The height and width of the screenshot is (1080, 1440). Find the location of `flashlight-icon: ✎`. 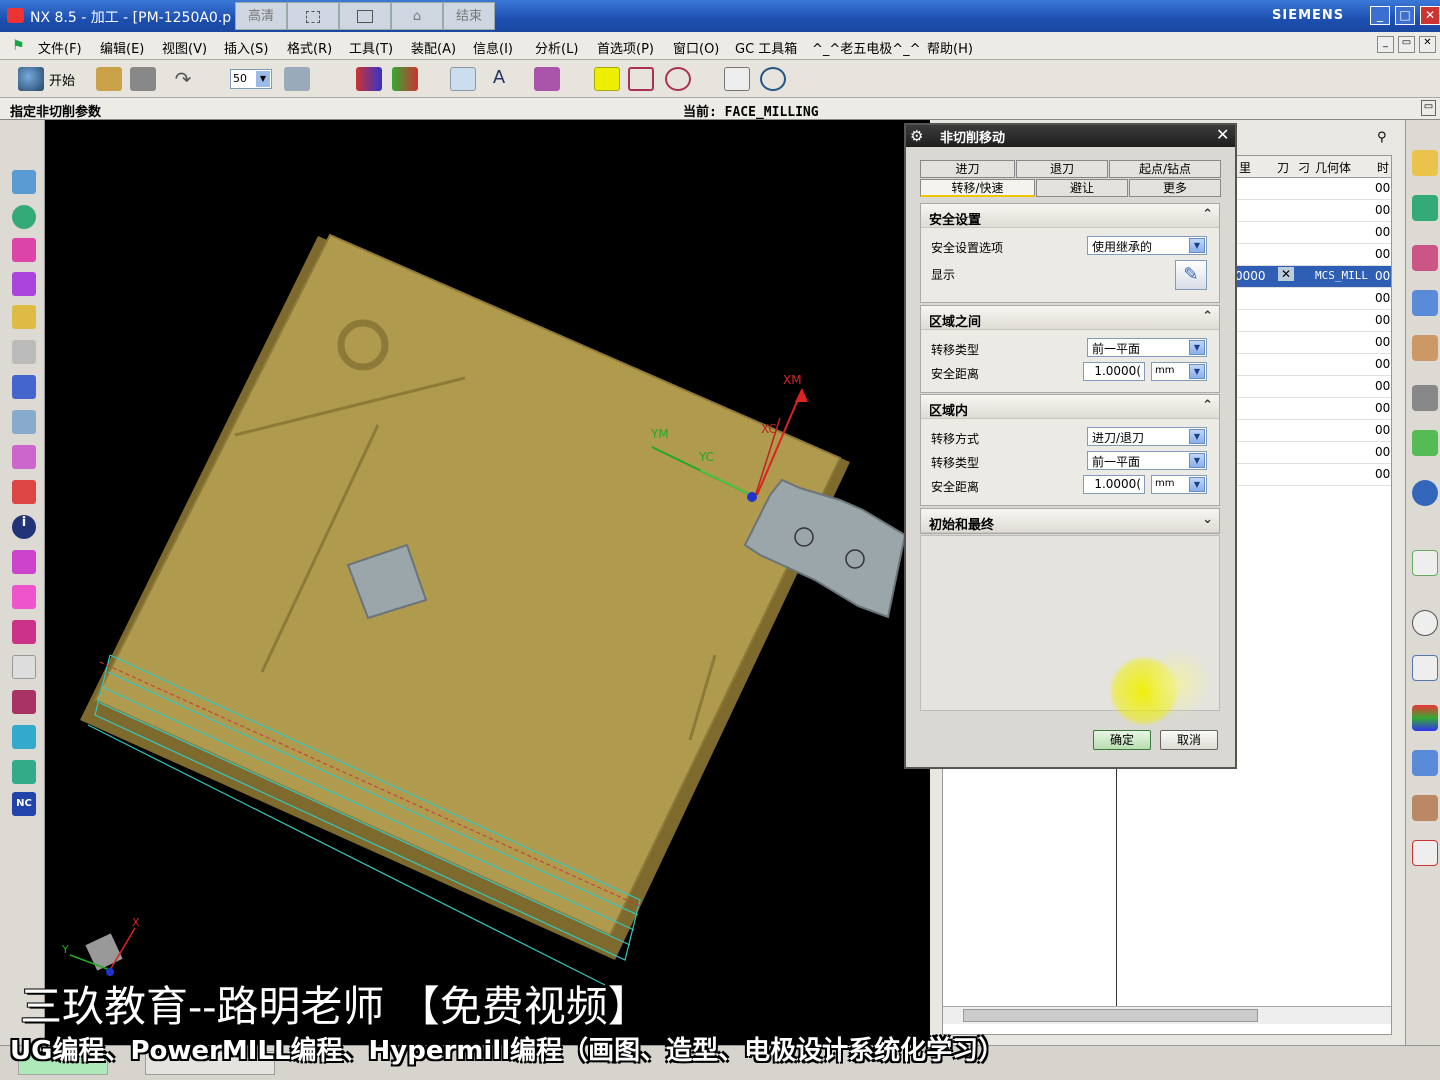

flashlight-icon: ✎ is located at coordinates (1191, 275).